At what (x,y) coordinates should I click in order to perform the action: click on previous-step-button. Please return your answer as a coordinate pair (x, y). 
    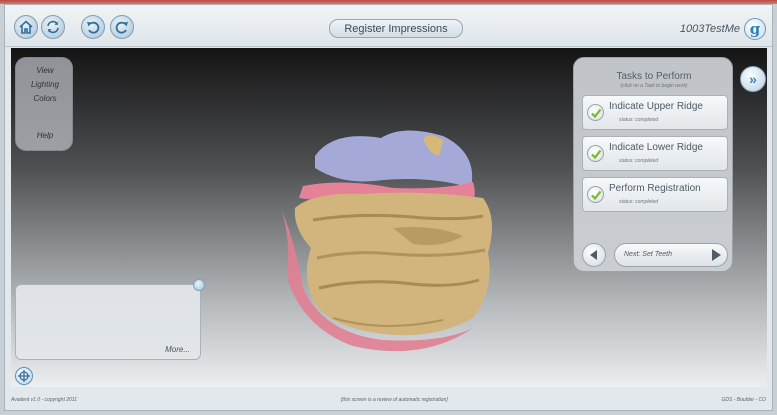
    Looking at the image, I should click on (594, 255).